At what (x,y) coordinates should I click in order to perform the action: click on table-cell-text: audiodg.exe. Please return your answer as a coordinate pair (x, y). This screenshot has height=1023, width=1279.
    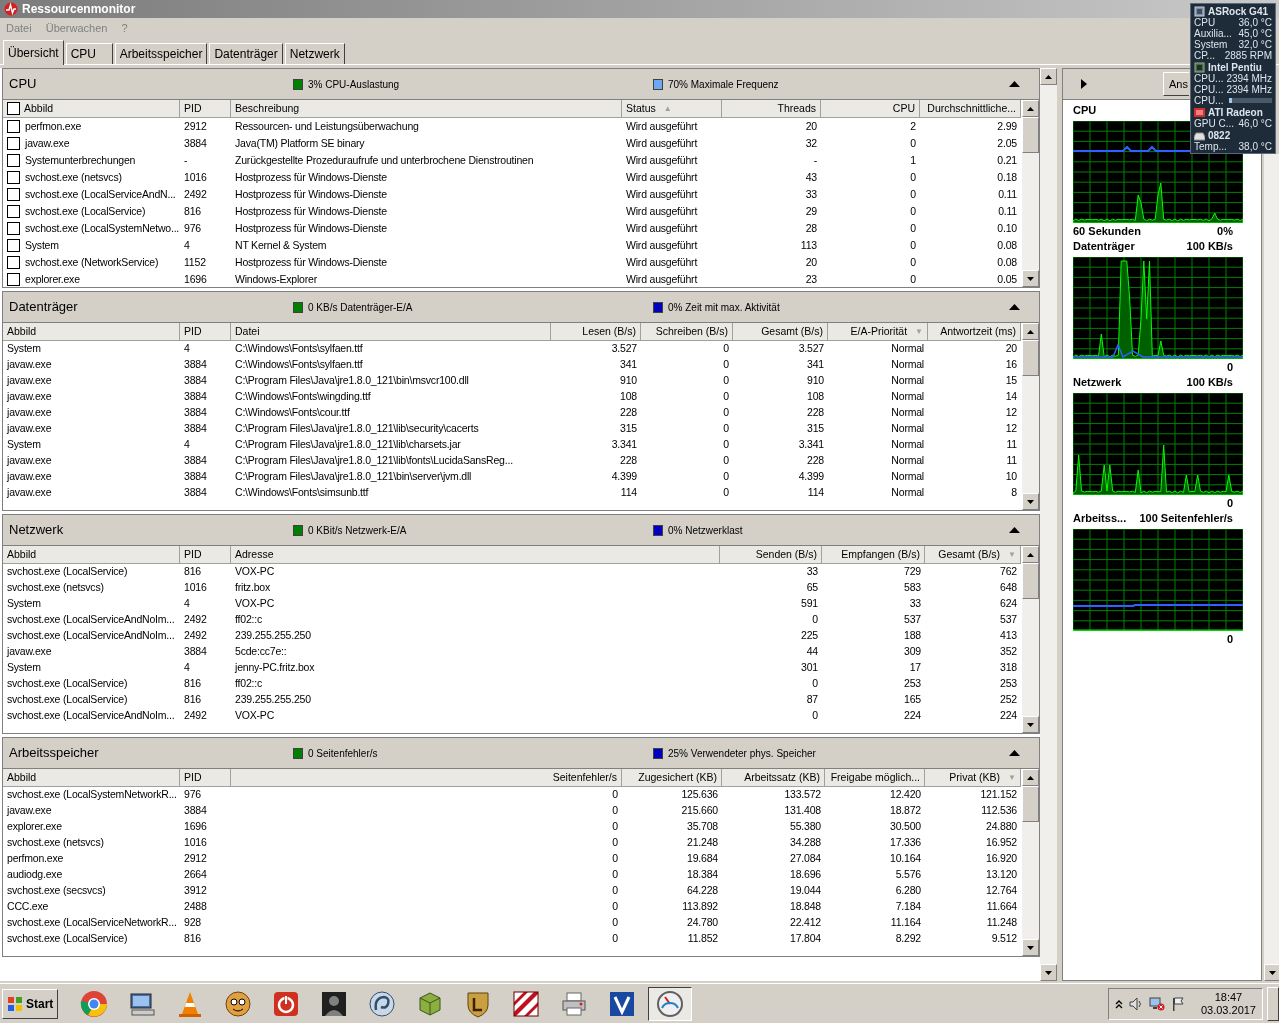
    Looking at the image, I should click on (35, 875).